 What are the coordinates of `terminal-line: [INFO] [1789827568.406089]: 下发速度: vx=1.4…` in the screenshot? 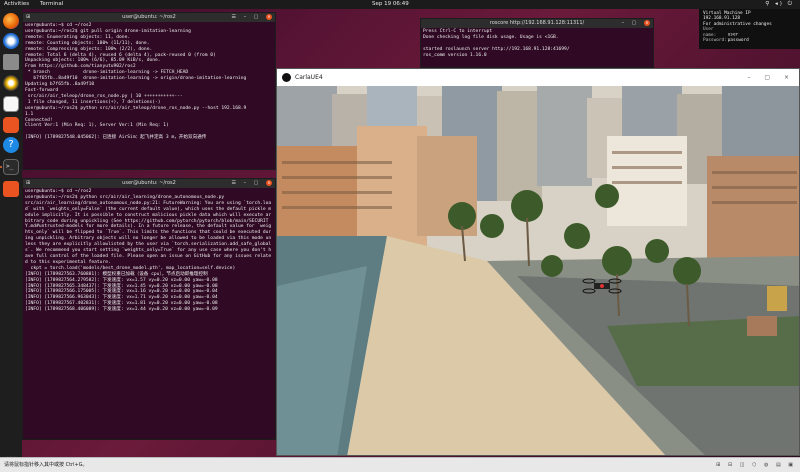 It's located at (121, 310).